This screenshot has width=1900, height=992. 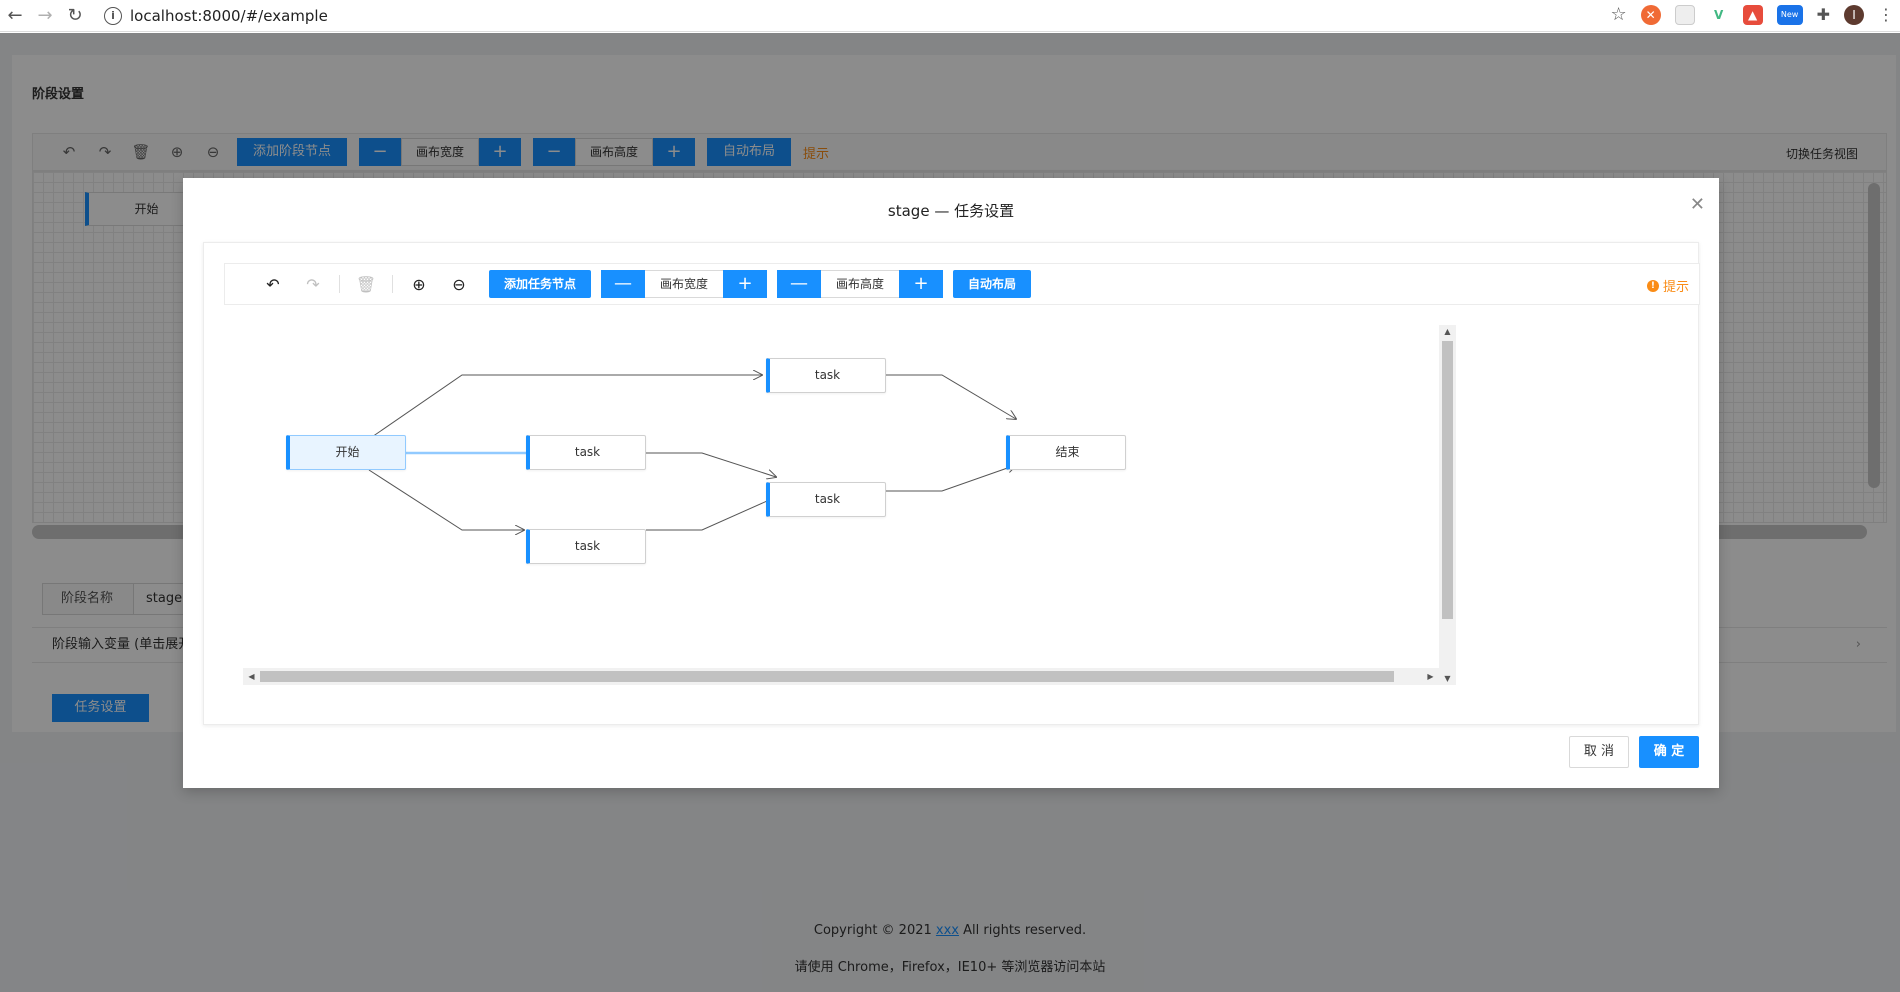 I want to click on extension-icon, so click(x=1684, y=14).